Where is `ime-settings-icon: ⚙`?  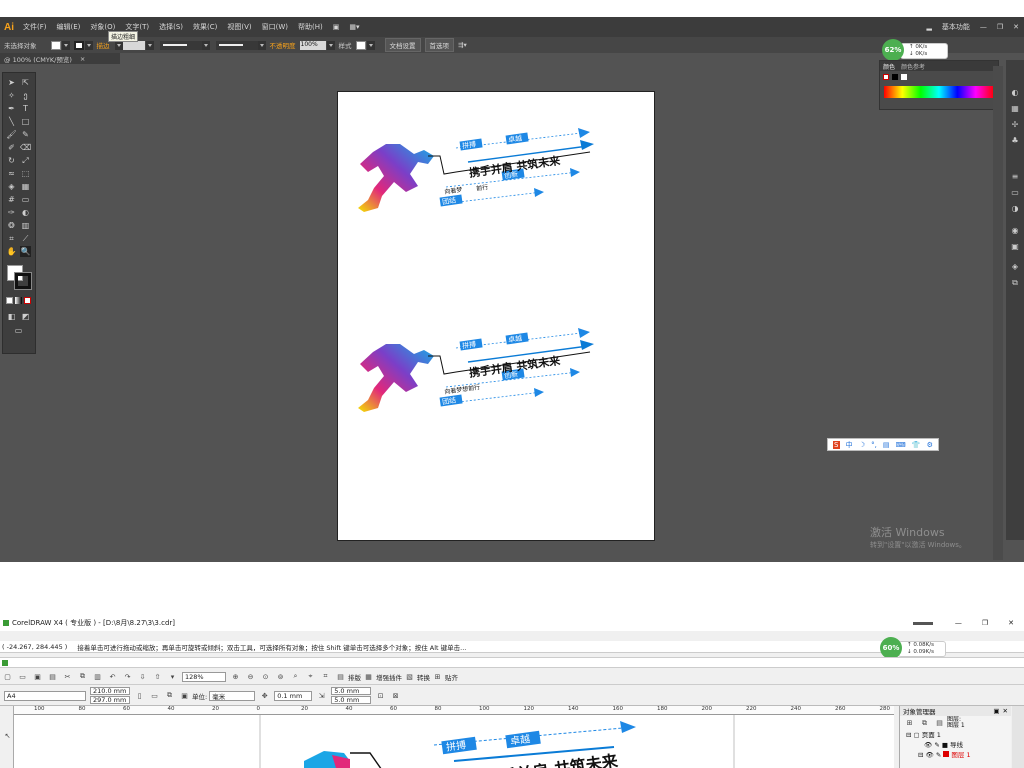
ime-settings-icon: ⚙ is located at coordinates (930, 445).